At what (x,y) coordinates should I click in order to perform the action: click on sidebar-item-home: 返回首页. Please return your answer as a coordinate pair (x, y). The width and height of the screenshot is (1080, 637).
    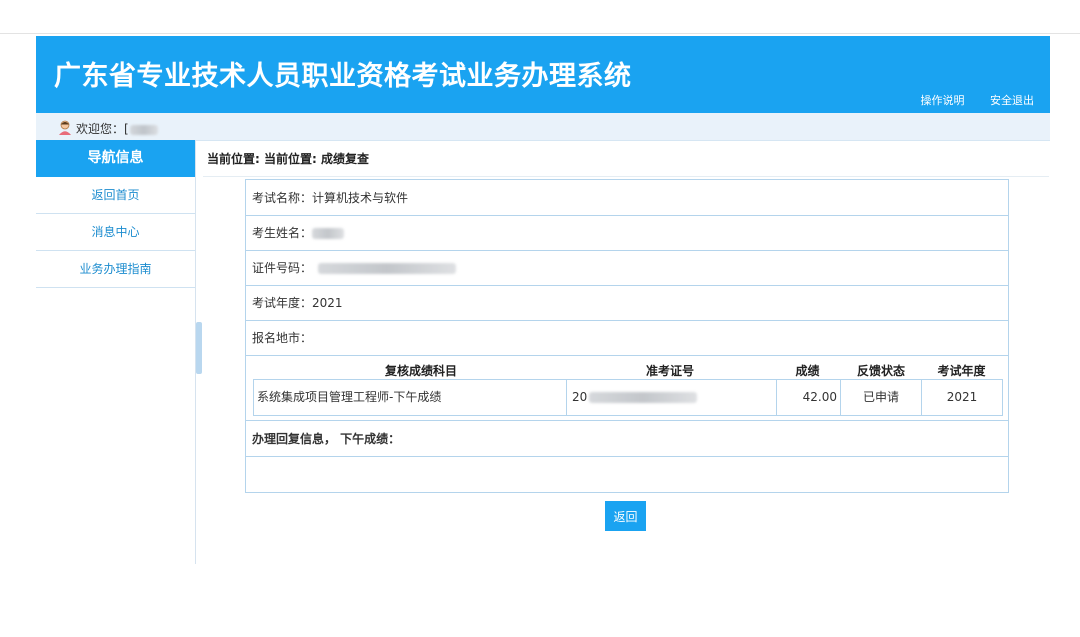
    Looking at the image, I should click on (115, 195).